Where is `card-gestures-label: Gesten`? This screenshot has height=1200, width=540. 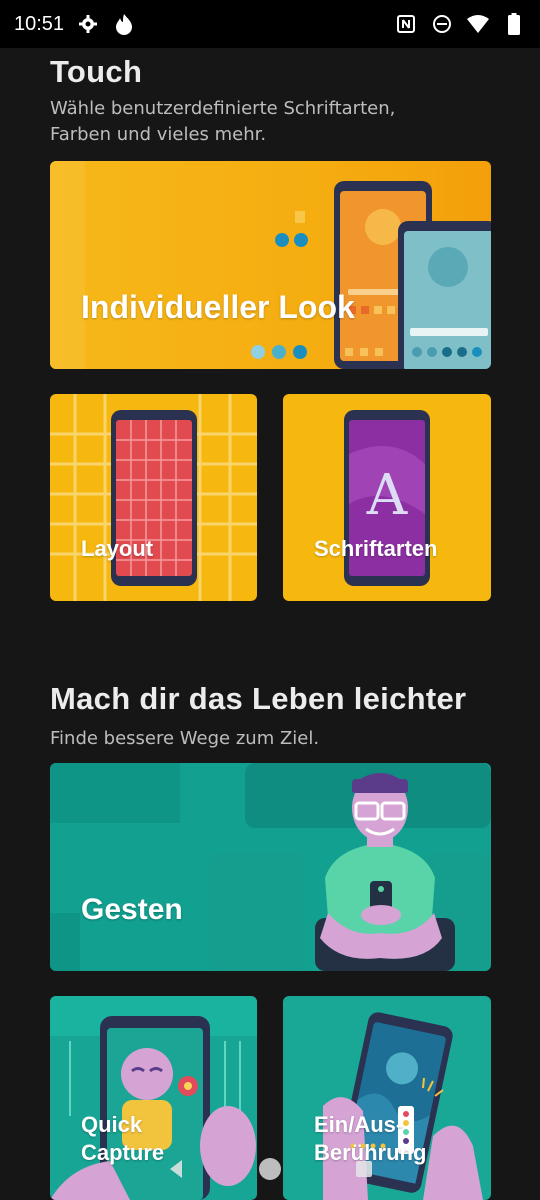 card-gestures-label: Gesten is located at coordinates (132, 909).